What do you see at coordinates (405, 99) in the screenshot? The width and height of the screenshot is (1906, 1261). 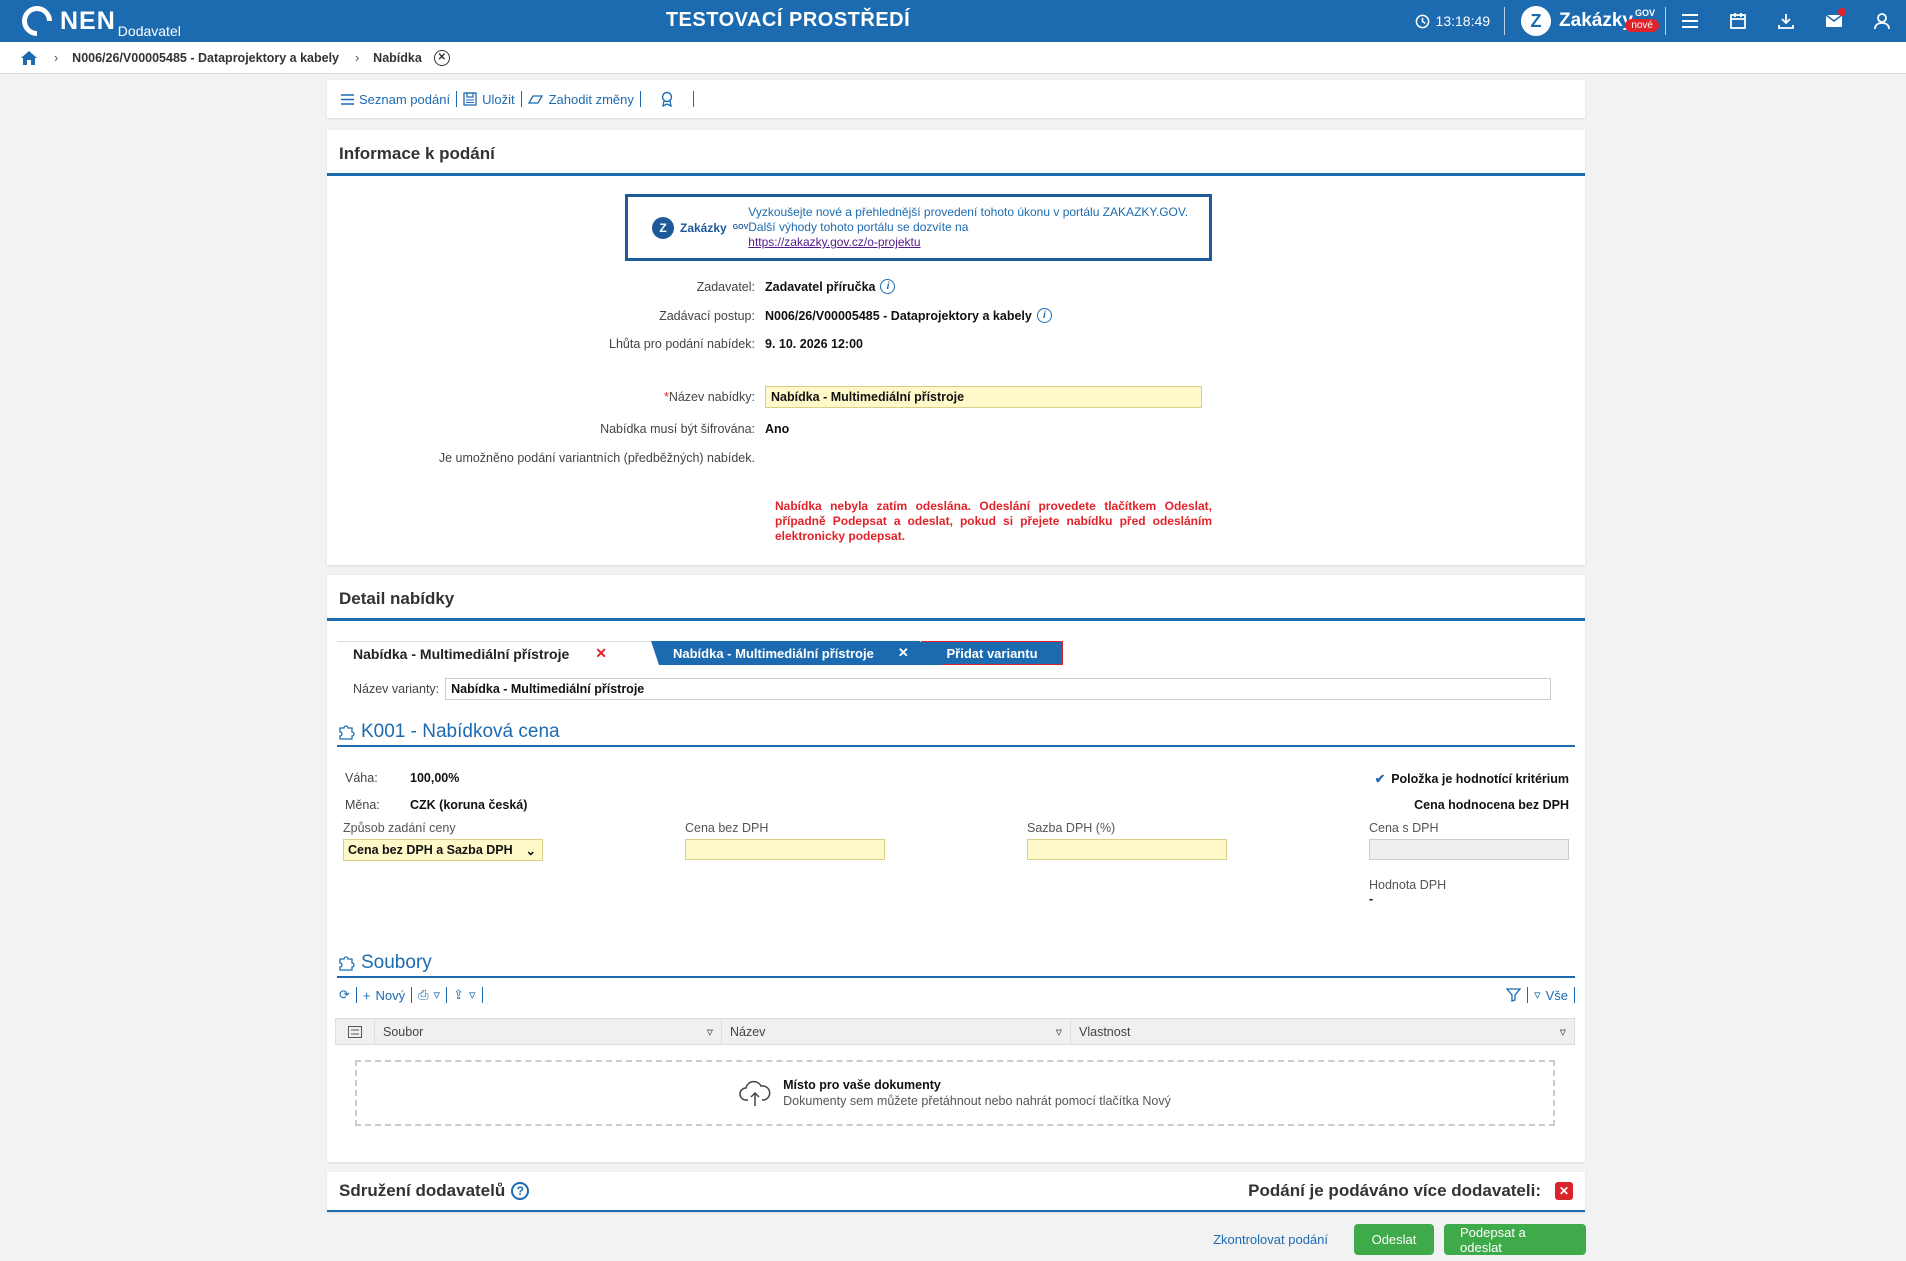 I see `seznam-podani-label: Seznam podání` at bounding box center [405, 99].